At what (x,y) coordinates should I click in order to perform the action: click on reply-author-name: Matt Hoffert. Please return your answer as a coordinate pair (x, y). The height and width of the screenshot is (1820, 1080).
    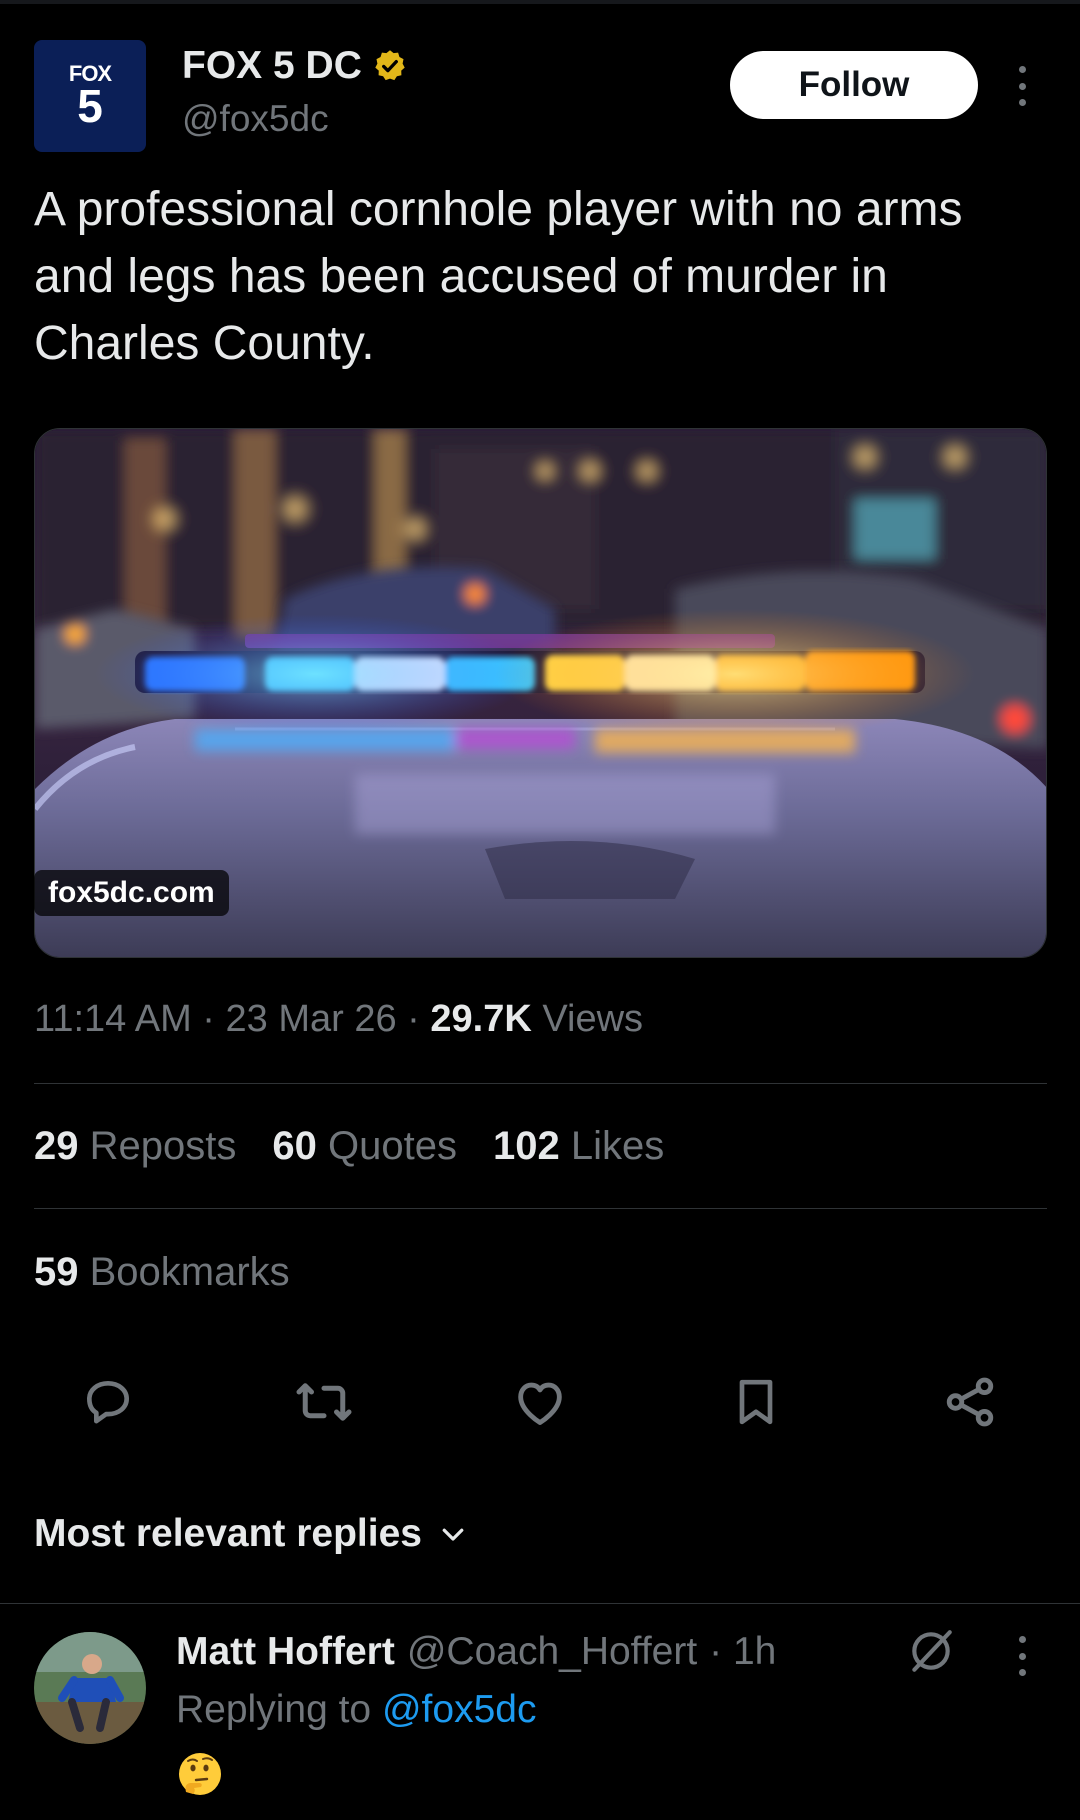
    Looking at the image, I should click on (285, 1652).